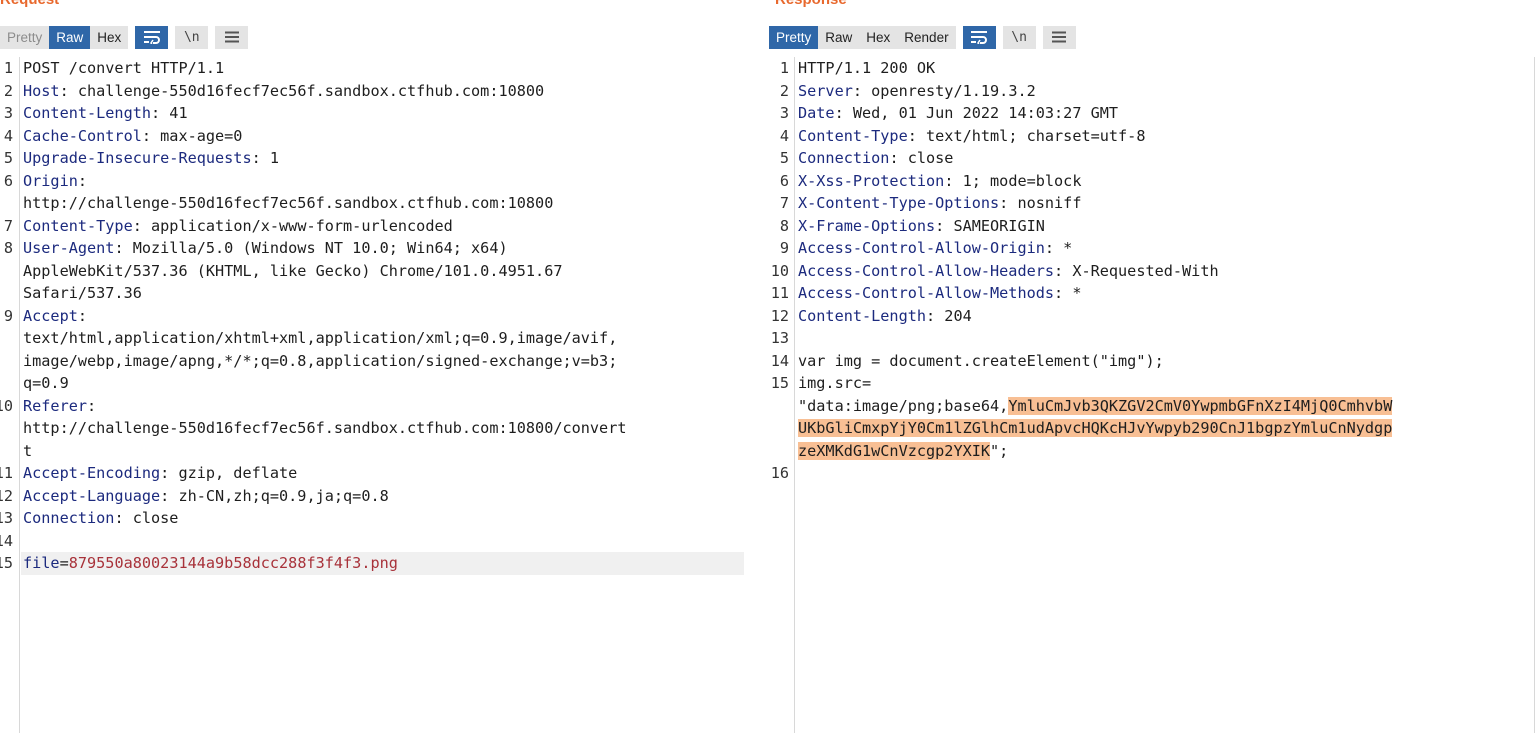 The width and height of the screenshot is (1535, 733). Describe the element at coordinates (825, 90) in the screenshot. I see `header-name: Server` at that location.